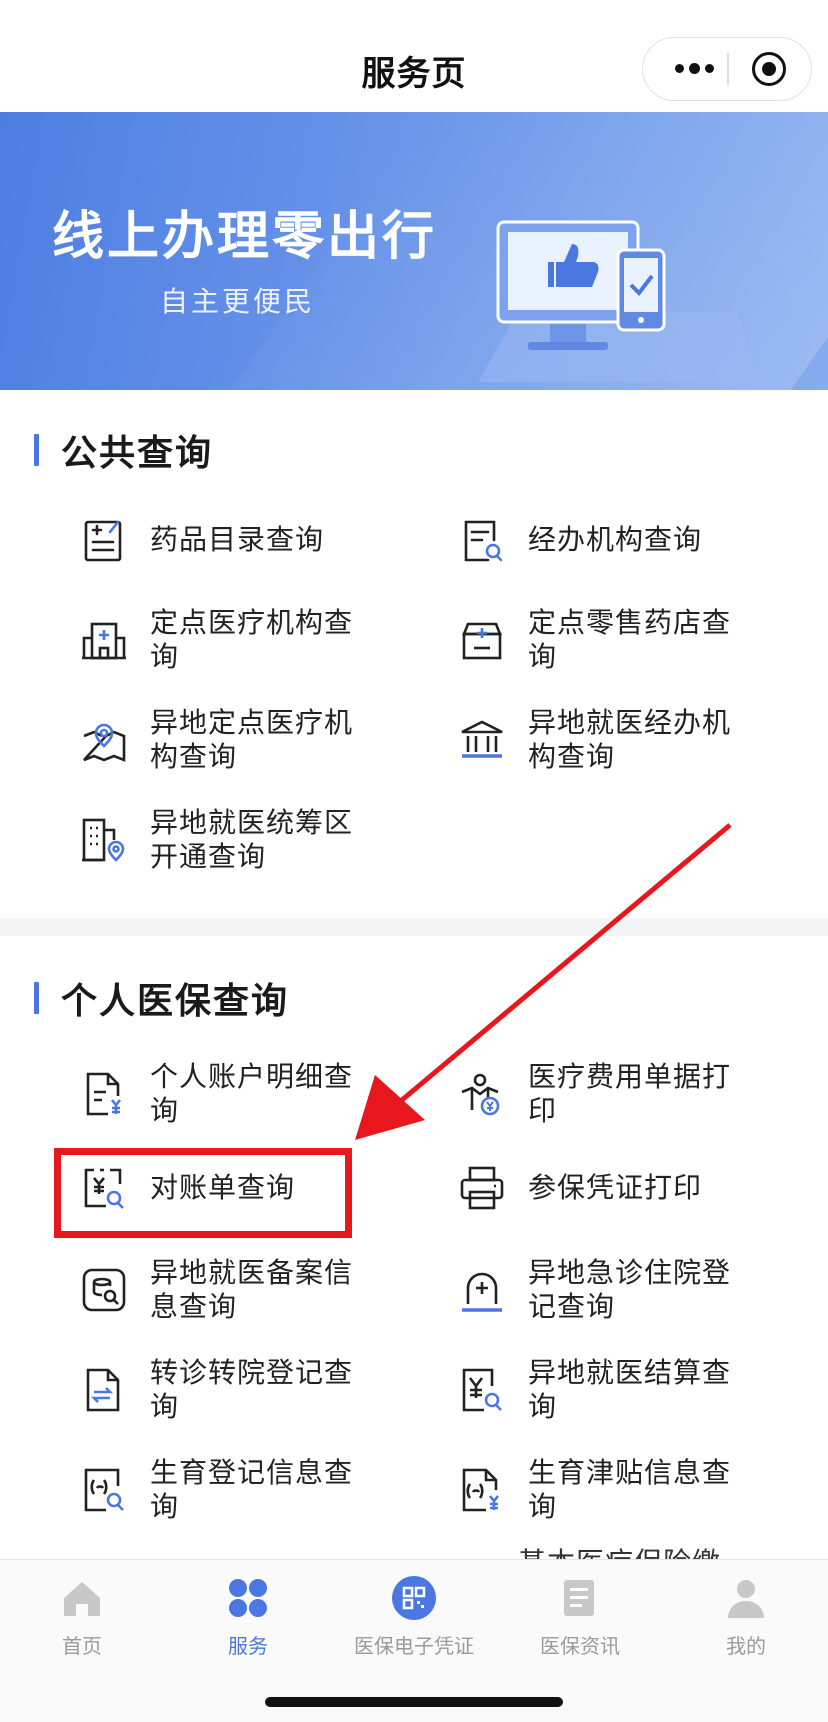  I want to click on maternity-registration-icon, so click(104, 1490).